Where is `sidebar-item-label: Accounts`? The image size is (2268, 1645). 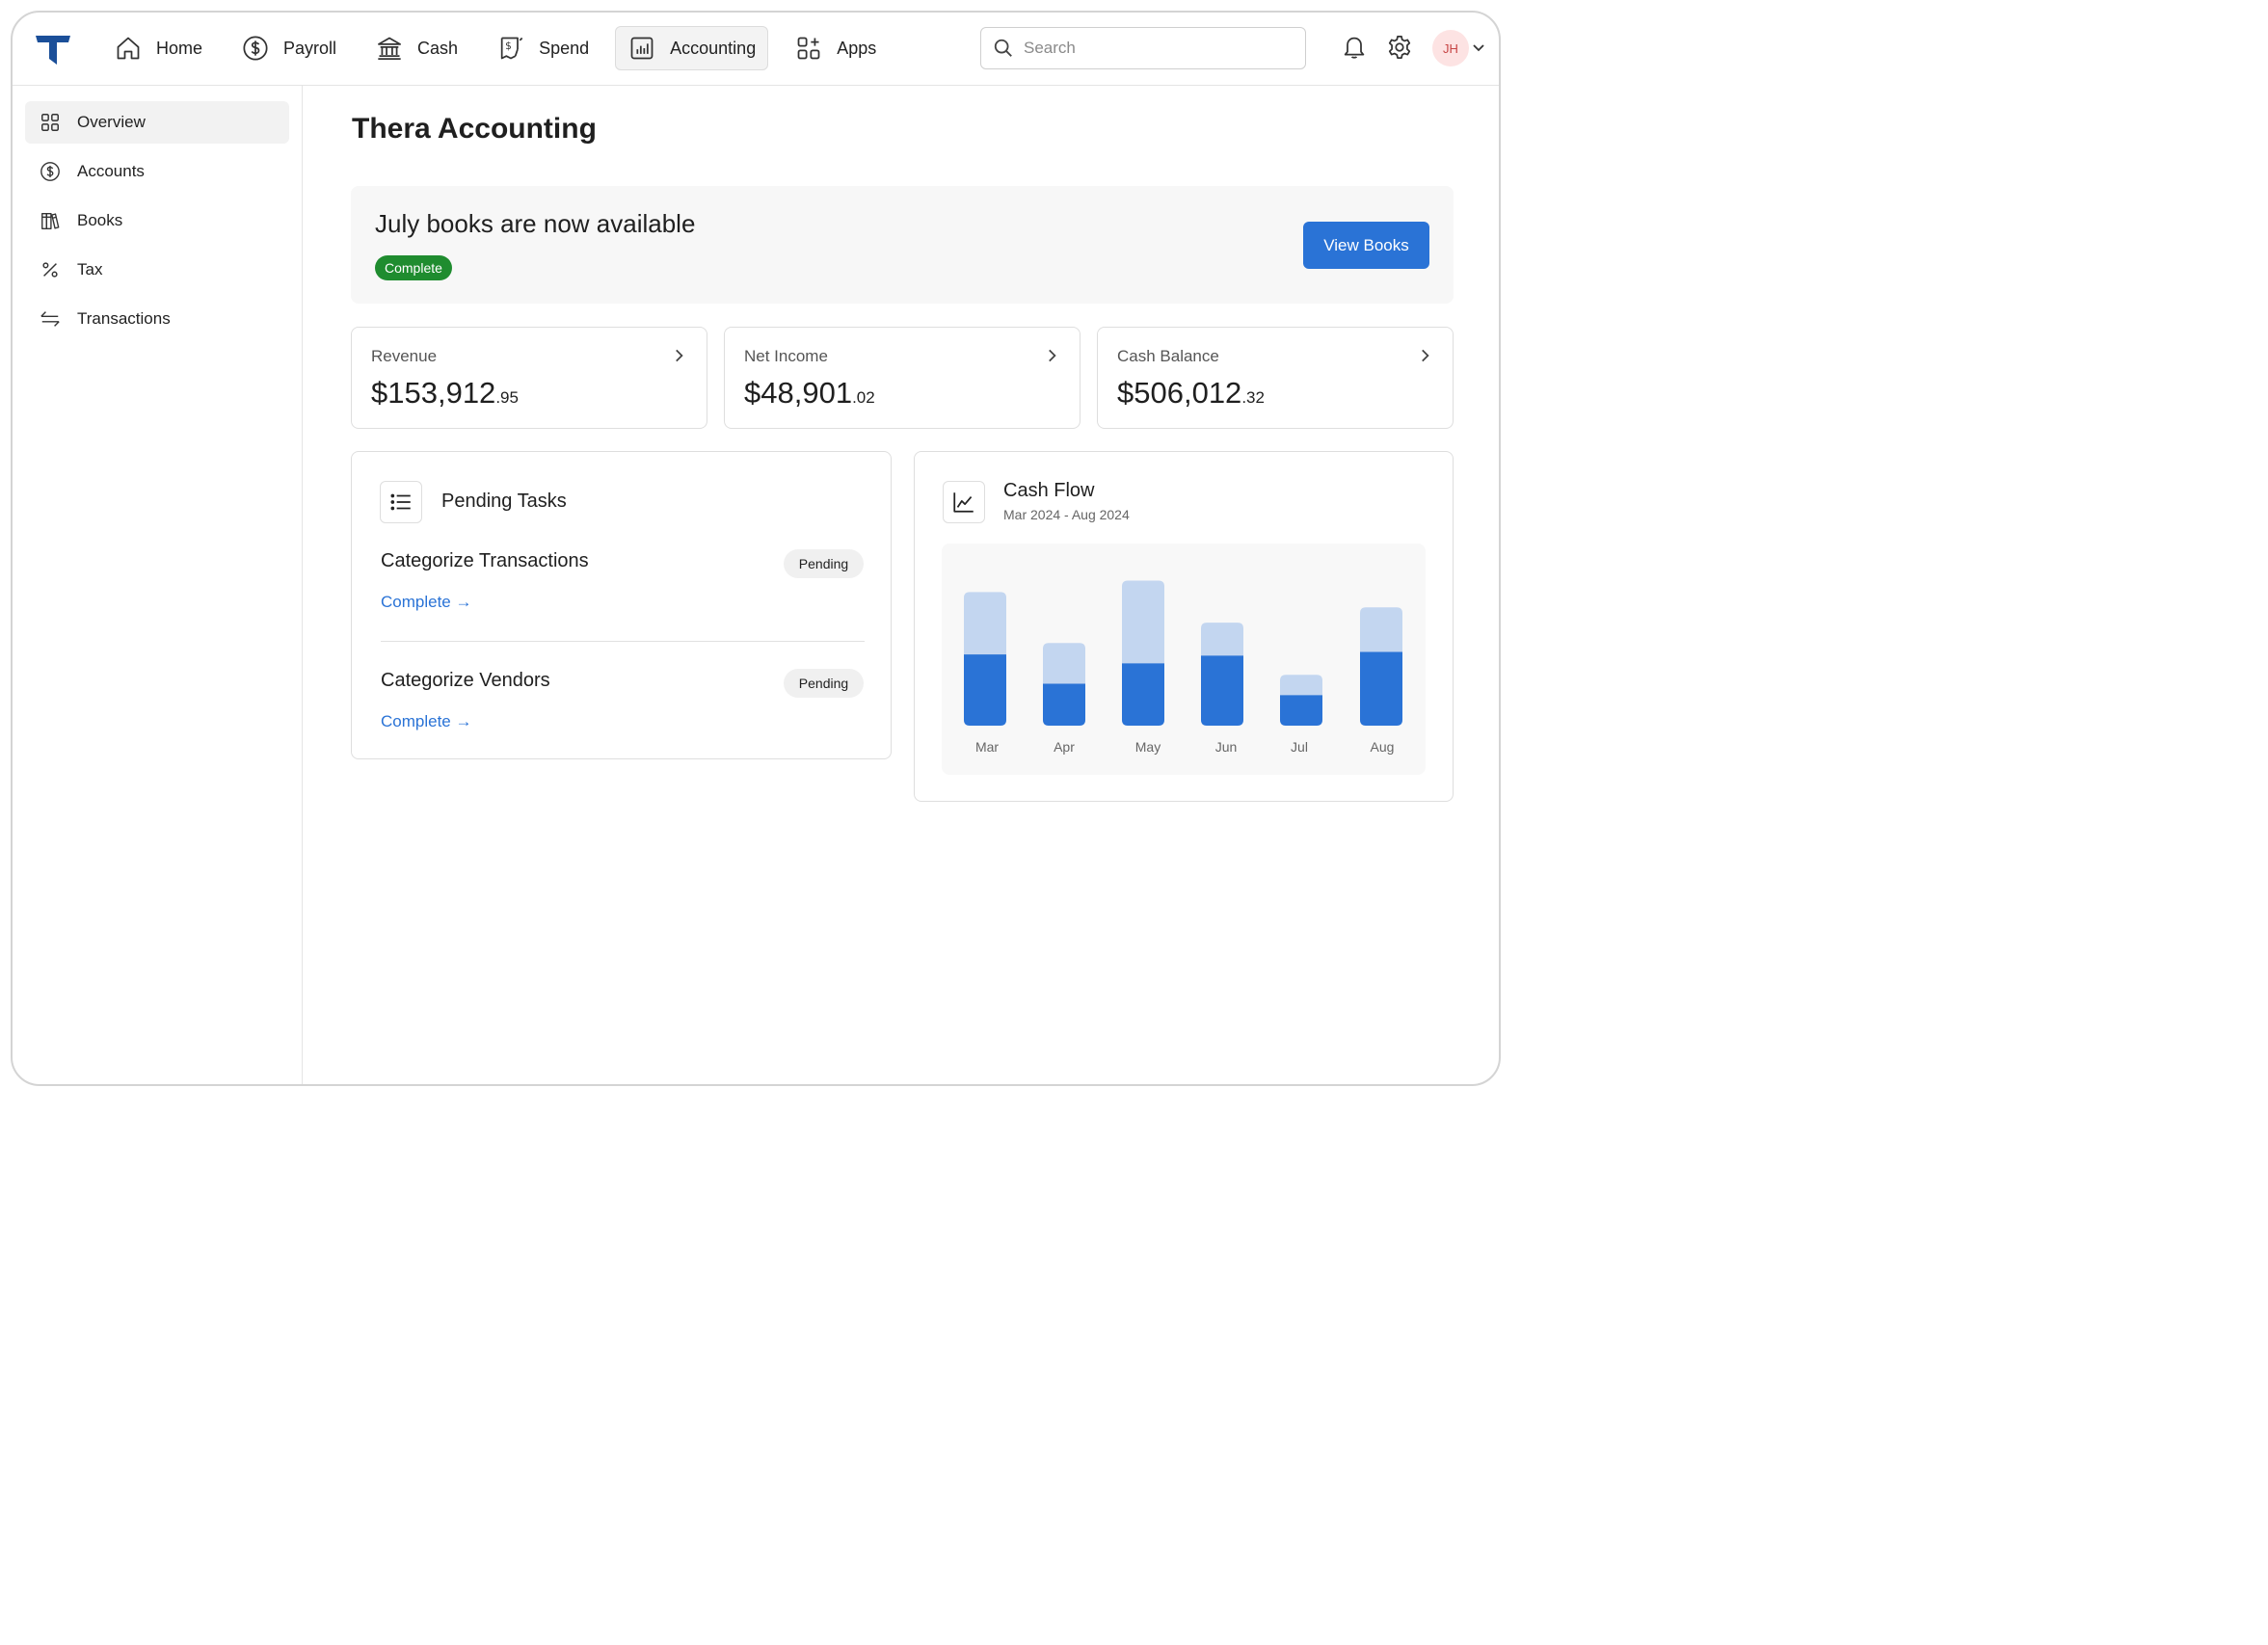
sidebar-item-label: Accounts is located at coordinates (111, 171).